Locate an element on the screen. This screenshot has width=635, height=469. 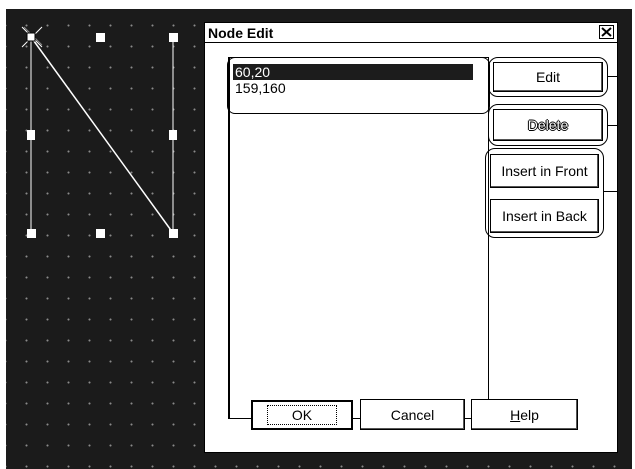
cancel-button: Cancel is located at coordinates (412, 414).